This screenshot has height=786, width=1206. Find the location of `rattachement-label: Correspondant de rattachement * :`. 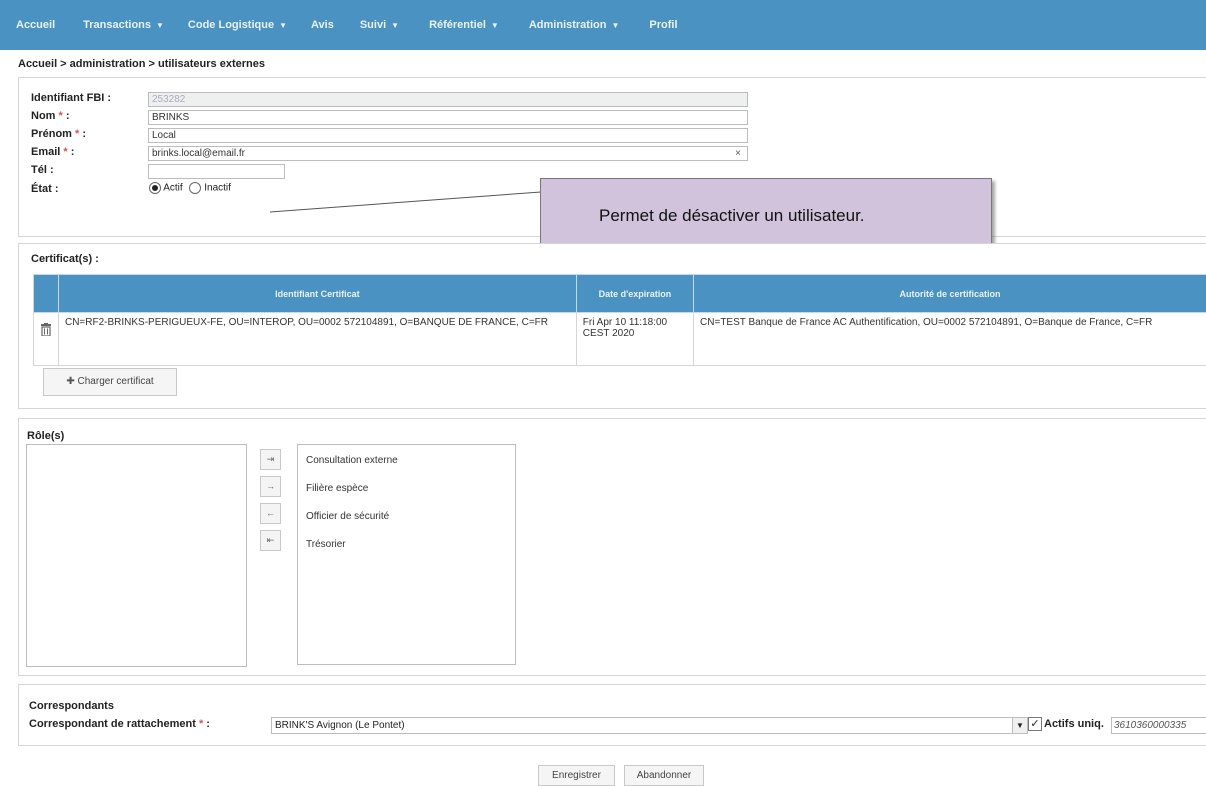

rattachement-label: Correspondant de rattachement * : is located at coordinates (119, 724).